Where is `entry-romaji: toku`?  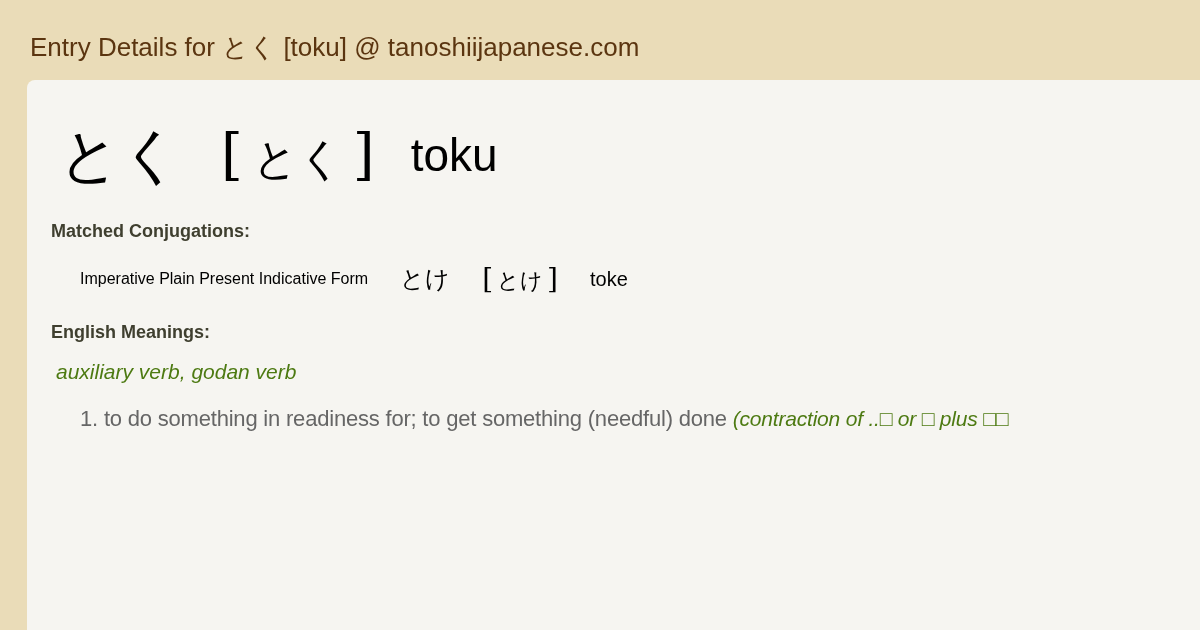 entry-romaji: toku is located at coordinates (454, 155).